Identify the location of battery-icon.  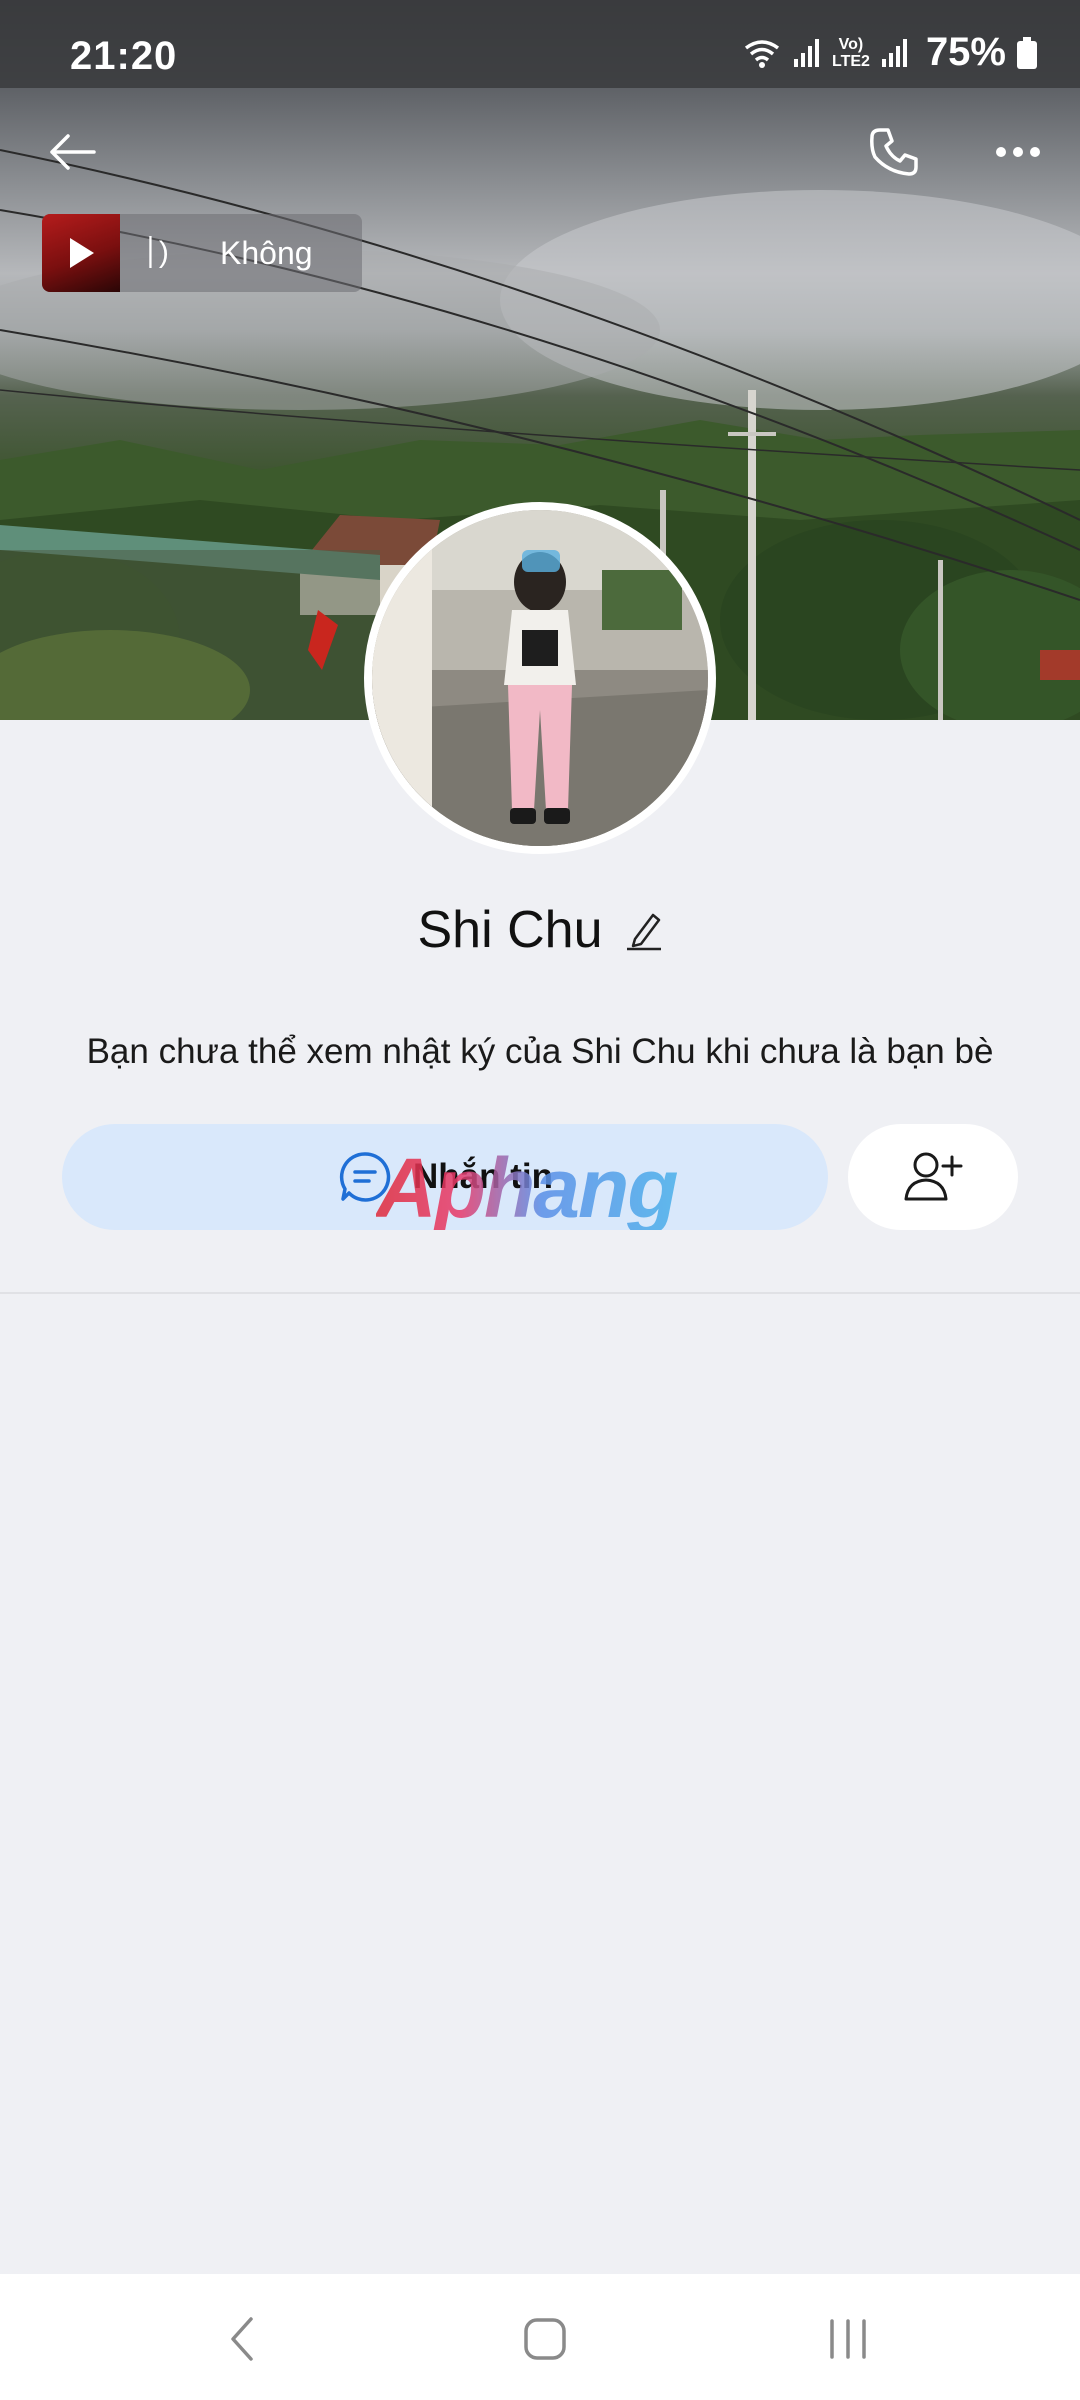
(1027, 52).